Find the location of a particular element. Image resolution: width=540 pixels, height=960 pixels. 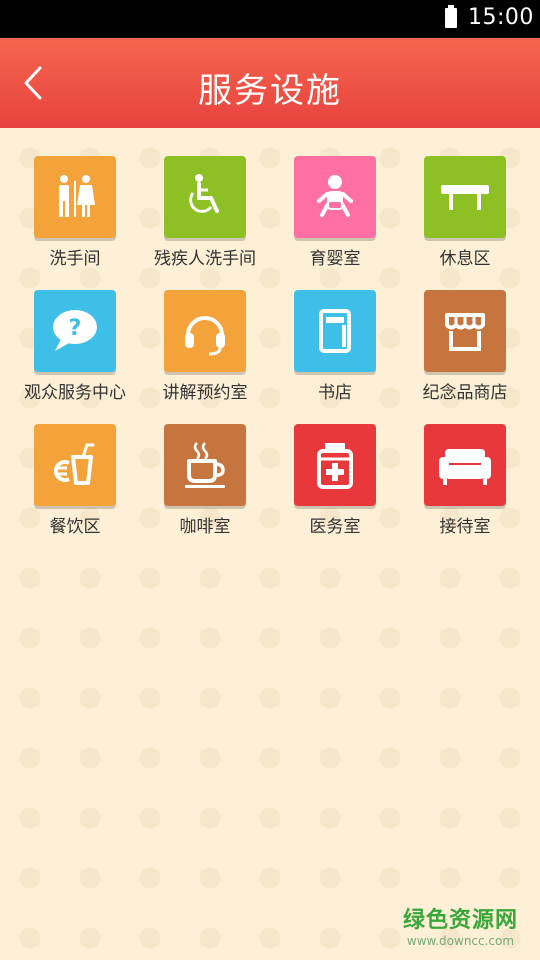

facility-bookstore: 书店 is located at coordinates (335, 348).